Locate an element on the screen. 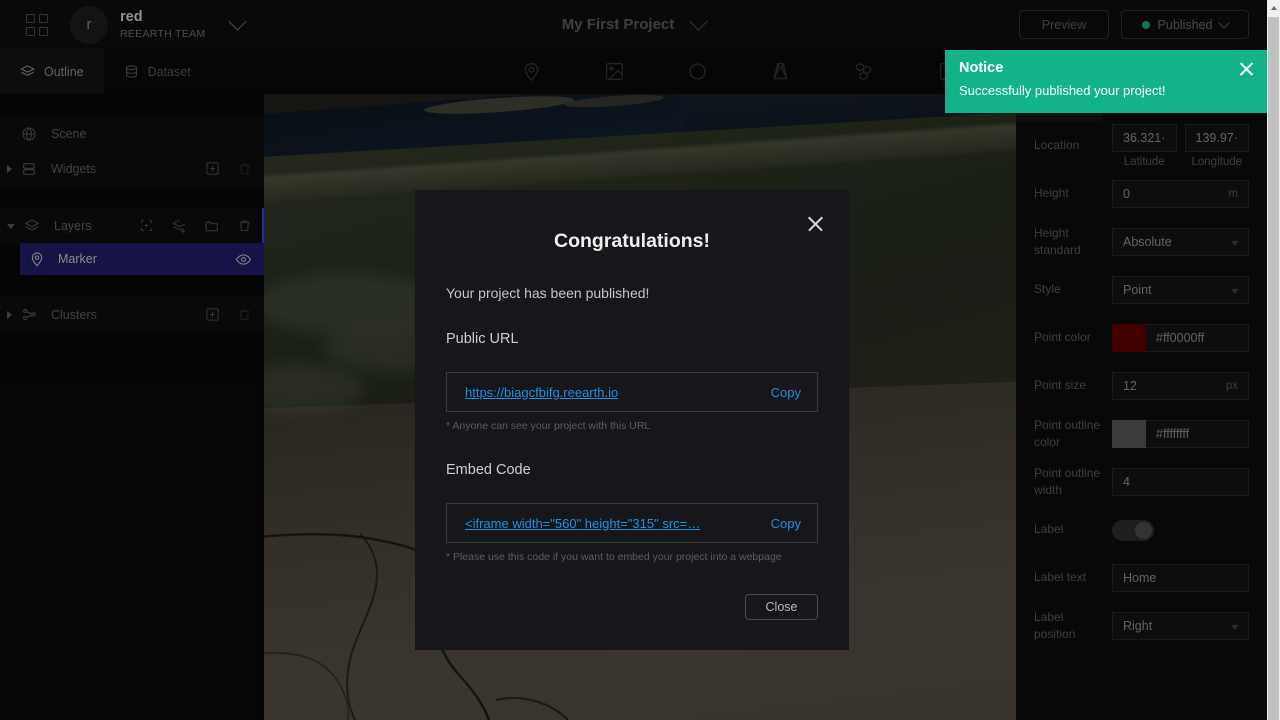 This screenshot has height=720, width=1280. scroll-up-arrow-icon is located at coordinates (1273, 8).